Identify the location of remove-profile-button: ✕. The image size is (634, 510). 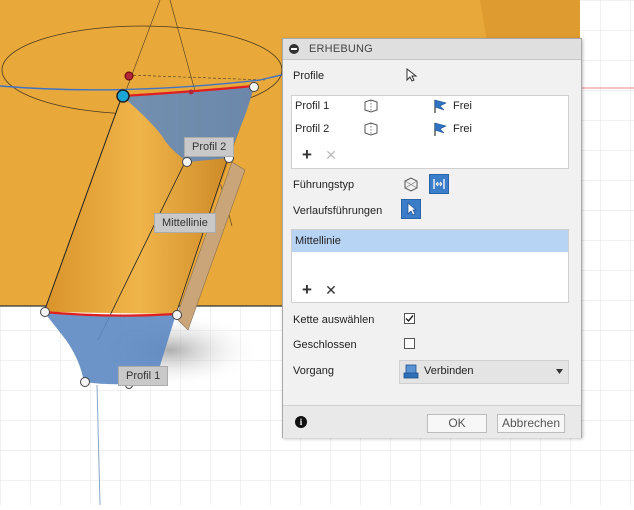
(331, 155).